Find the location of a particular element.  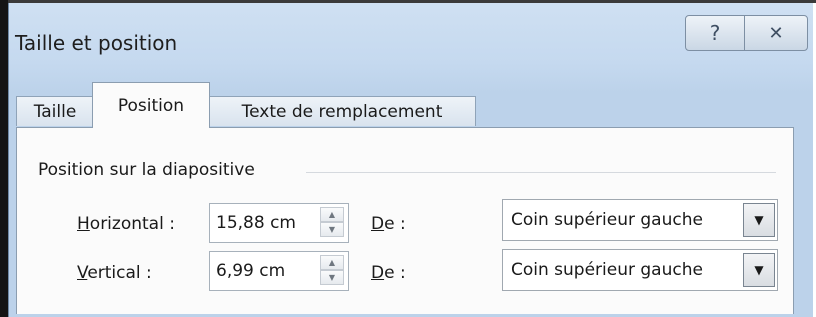

vertical-from-select: Coin supérieur gauche ▼ is located at coordinates (640, 270).